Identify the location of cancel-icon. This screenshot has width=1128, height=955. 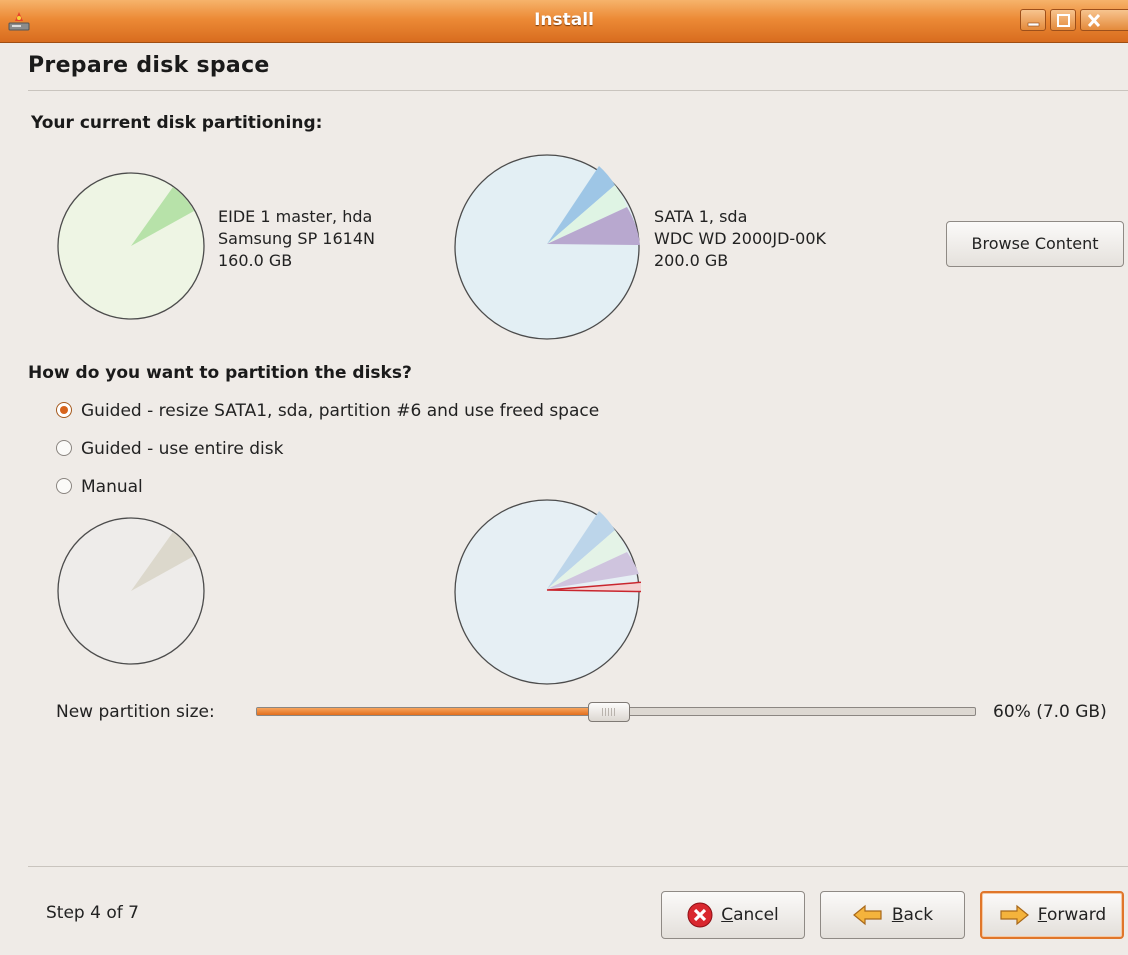
(700, 915).